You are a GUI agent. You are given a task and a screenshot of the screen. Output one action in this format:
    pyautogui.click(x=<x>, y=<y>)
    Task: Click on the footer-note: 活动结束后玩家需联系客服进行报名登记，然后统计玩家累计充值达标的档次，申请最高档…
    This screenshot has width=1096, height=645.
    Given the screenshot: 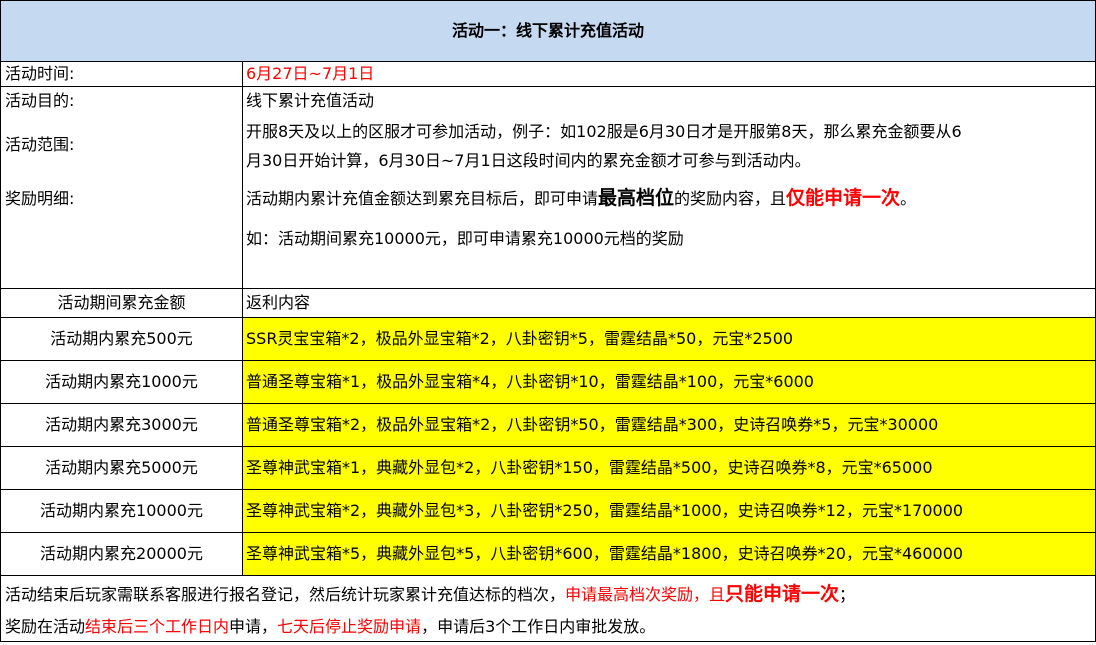 What is the action you would take?
    pyautogui.click(x=548, y=609)
    